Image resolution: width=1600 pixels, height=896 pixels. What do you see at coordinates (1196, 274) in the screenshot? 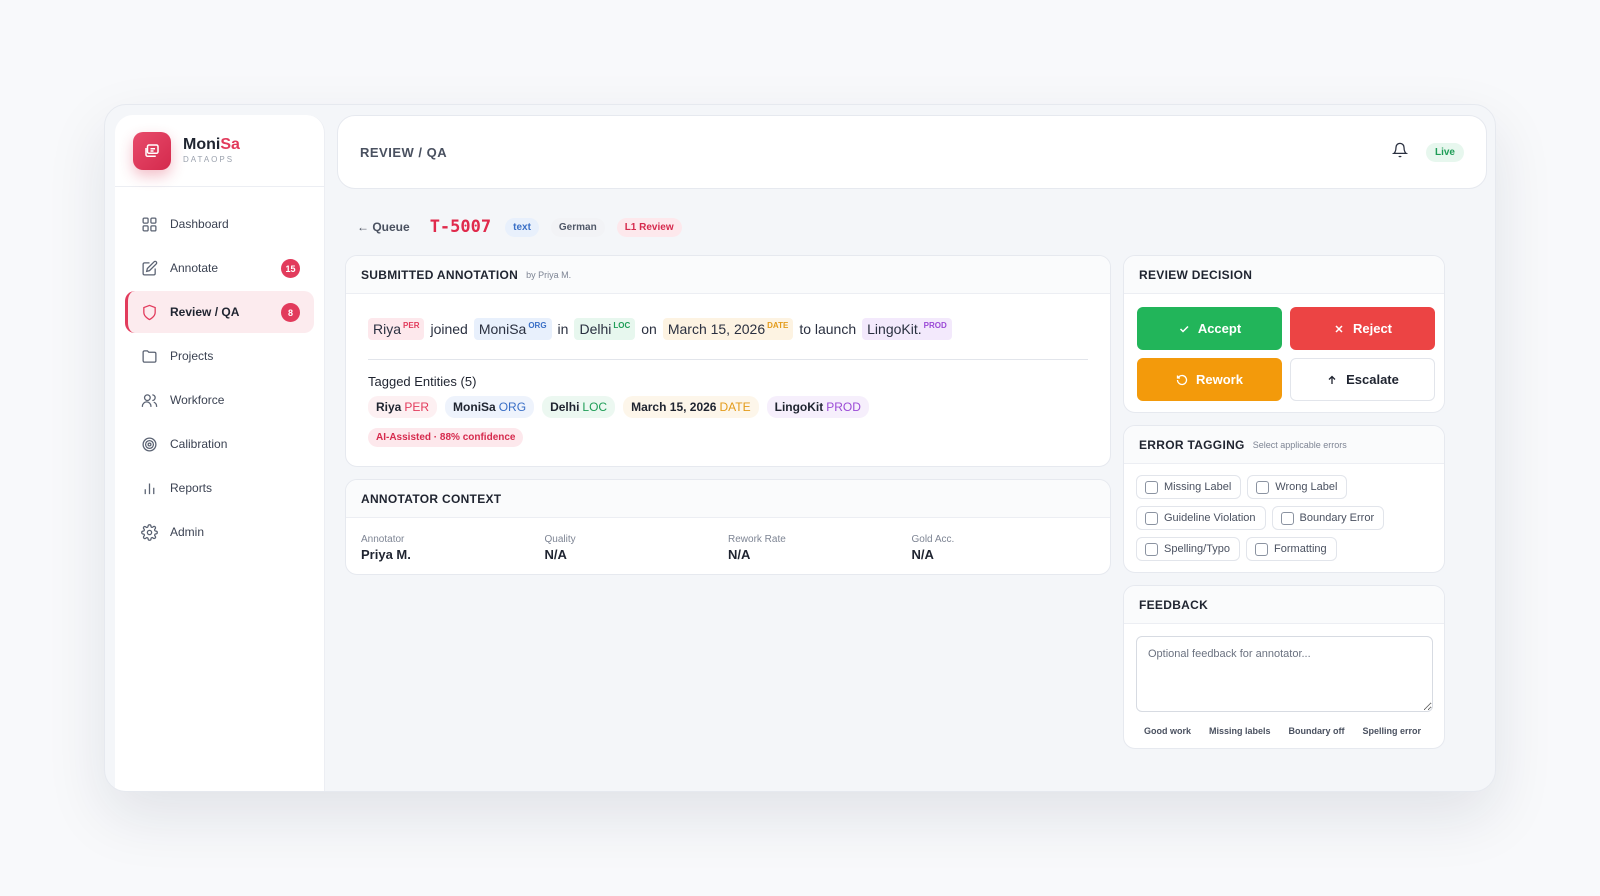
I see `card-title: REVIEW DECISION` at bounding box center [1196, 274].